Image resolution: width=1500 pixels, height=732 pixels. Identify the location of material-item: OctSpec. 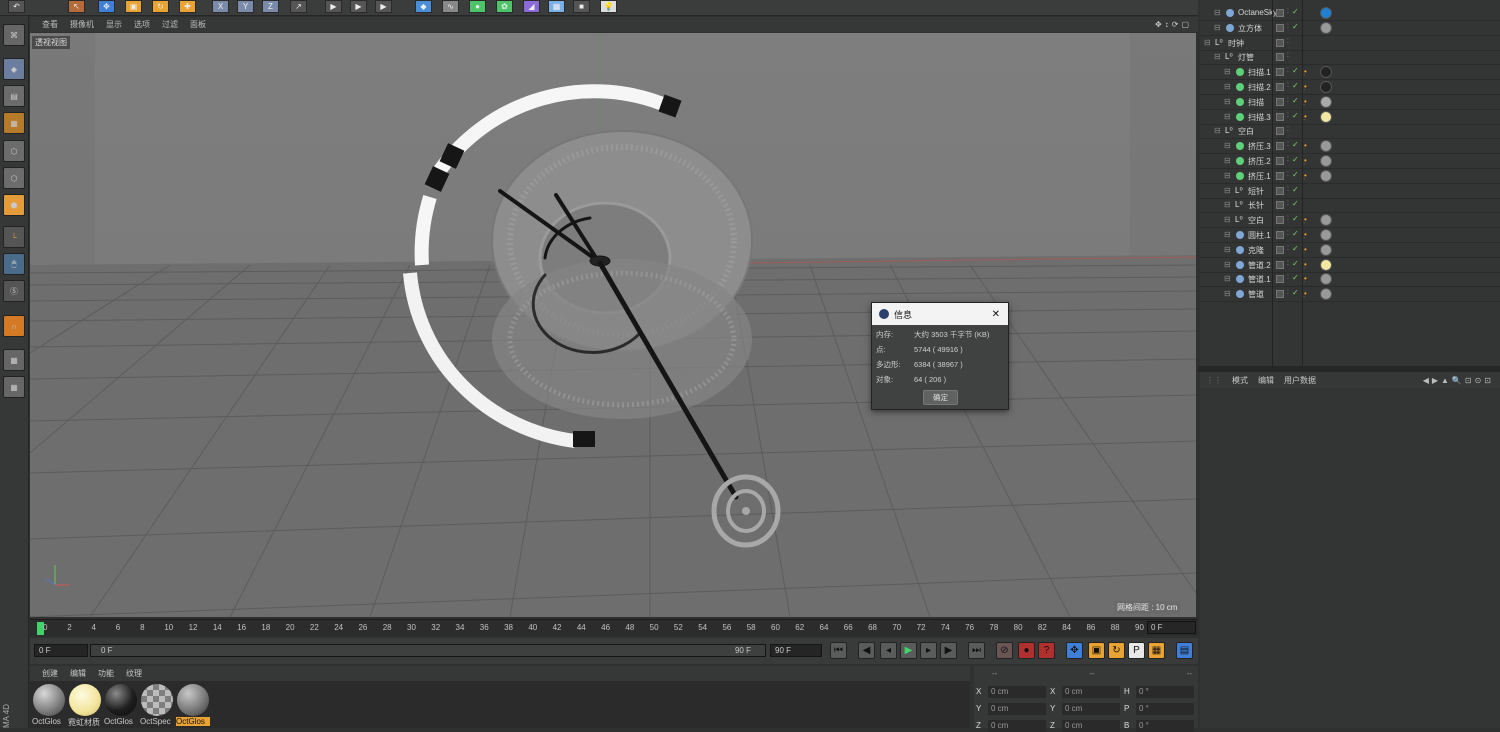
(157, 705).